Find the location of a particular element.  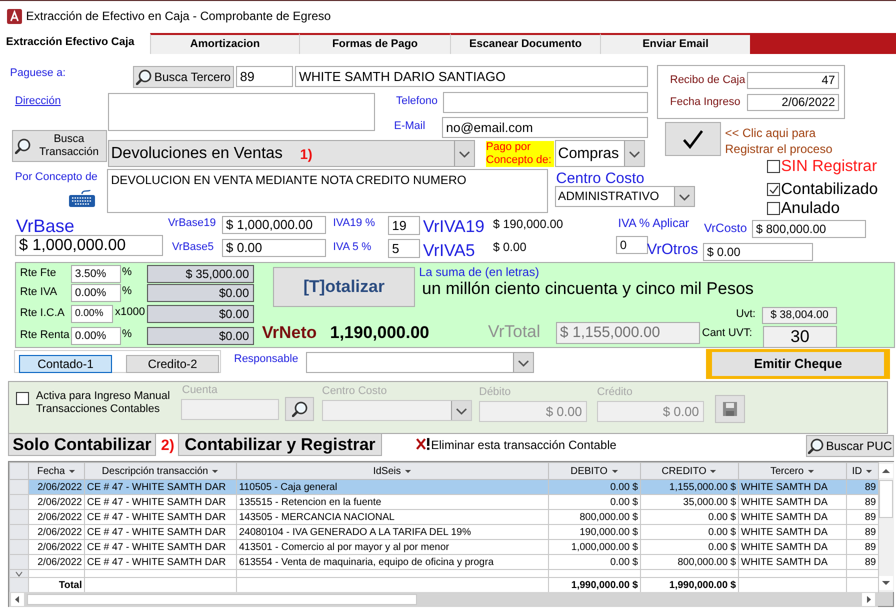

amount-field: $ 800,000.00 is located at coordinates (809, 229).